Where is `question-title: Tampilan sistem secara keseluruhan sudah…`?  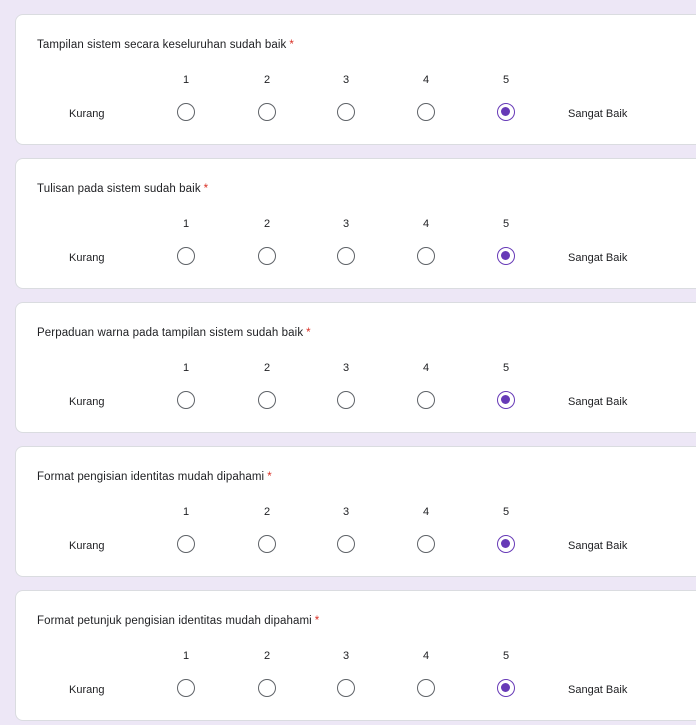
question-title: Tampilan sistem secara keseluruhan sudah… is located at coordinates (165, 45).